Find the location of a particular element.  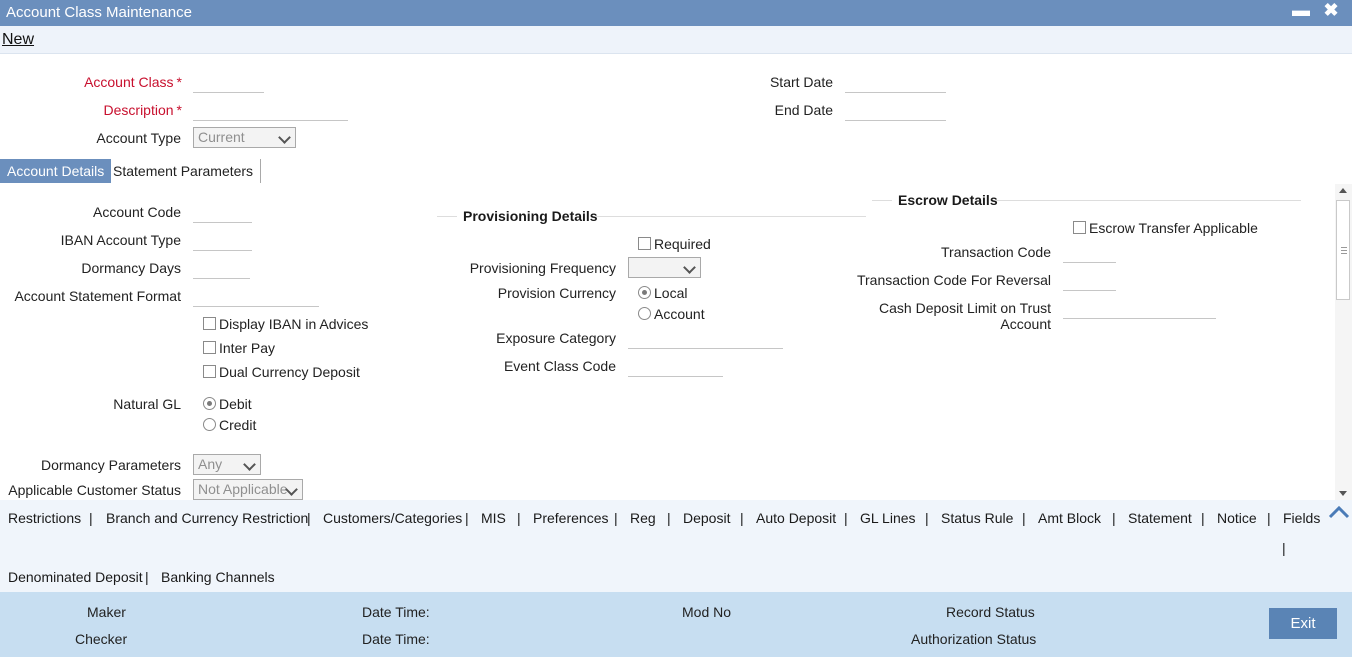

provisioning-details-title: Provisioning Details is located at coordinates (530, 216).